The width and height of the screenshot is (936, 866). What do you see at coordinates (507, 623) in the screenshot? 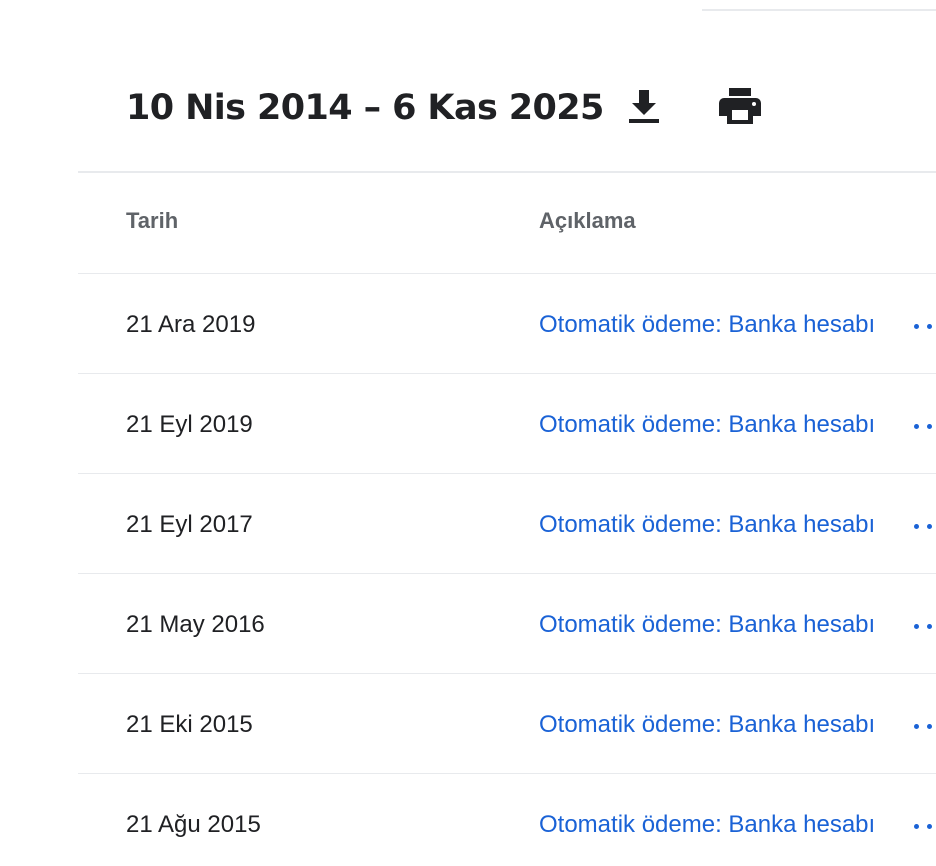
I see `table-row: 21 May 2016 Otomatik ödeme: Banka hesabı` at bounding box center [507, 623].